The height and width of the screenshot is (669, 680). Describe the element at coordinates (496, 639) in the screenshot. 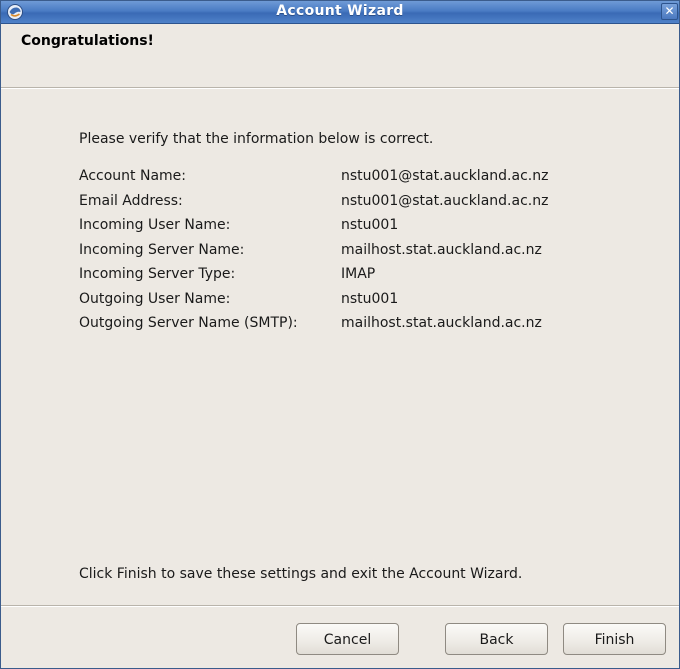

I see `back-button: Back` at that location.